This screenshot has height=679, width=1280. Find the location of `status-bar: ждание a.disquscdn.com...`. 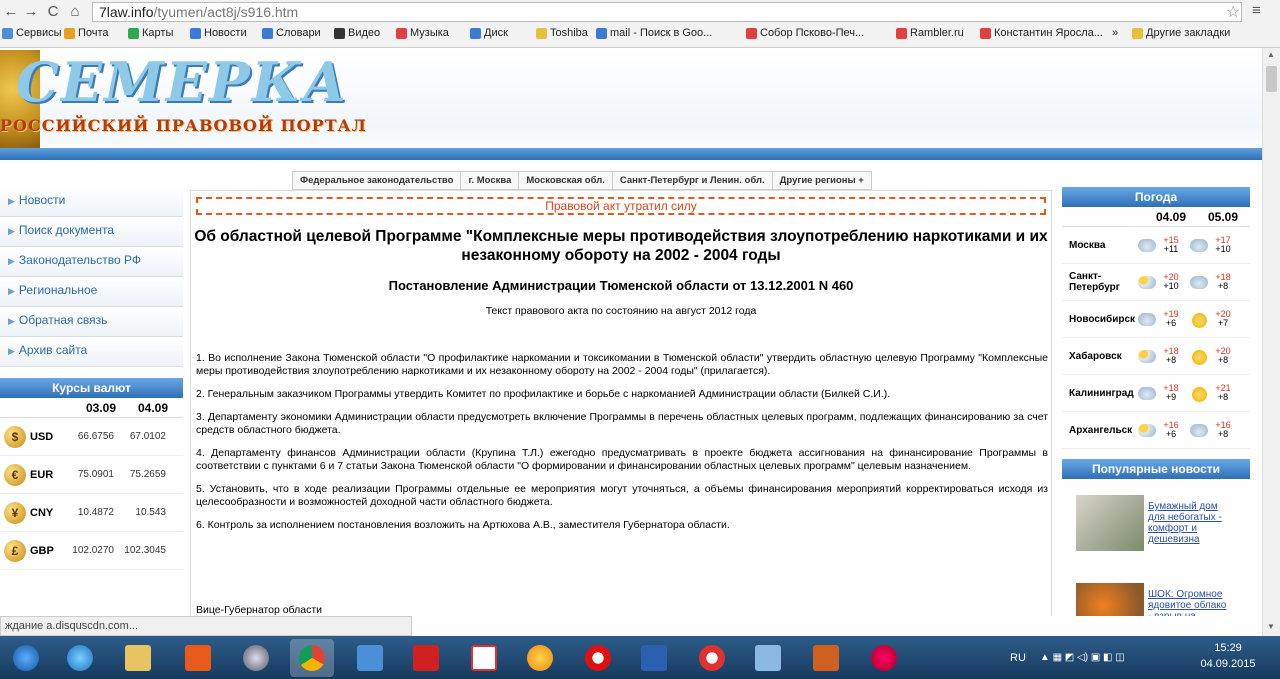

status-bar: ждание a.disquscdn.com... is located at coordinates (206, 626).